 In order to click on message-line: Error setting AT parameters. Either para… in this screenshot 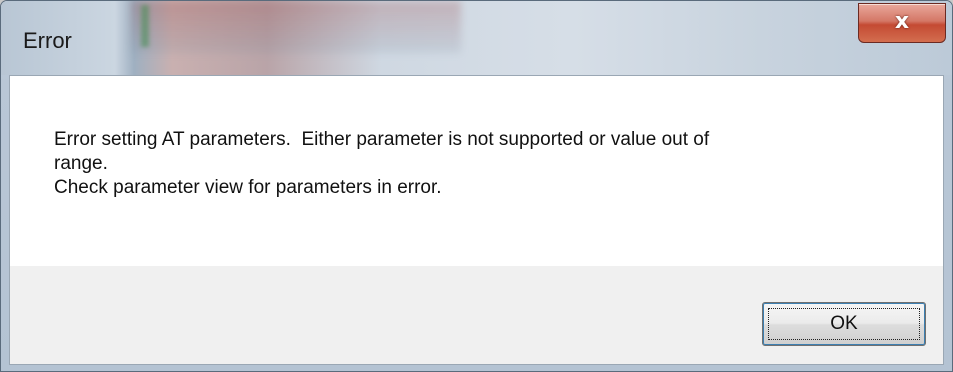, I will do `click(382, 139)`.